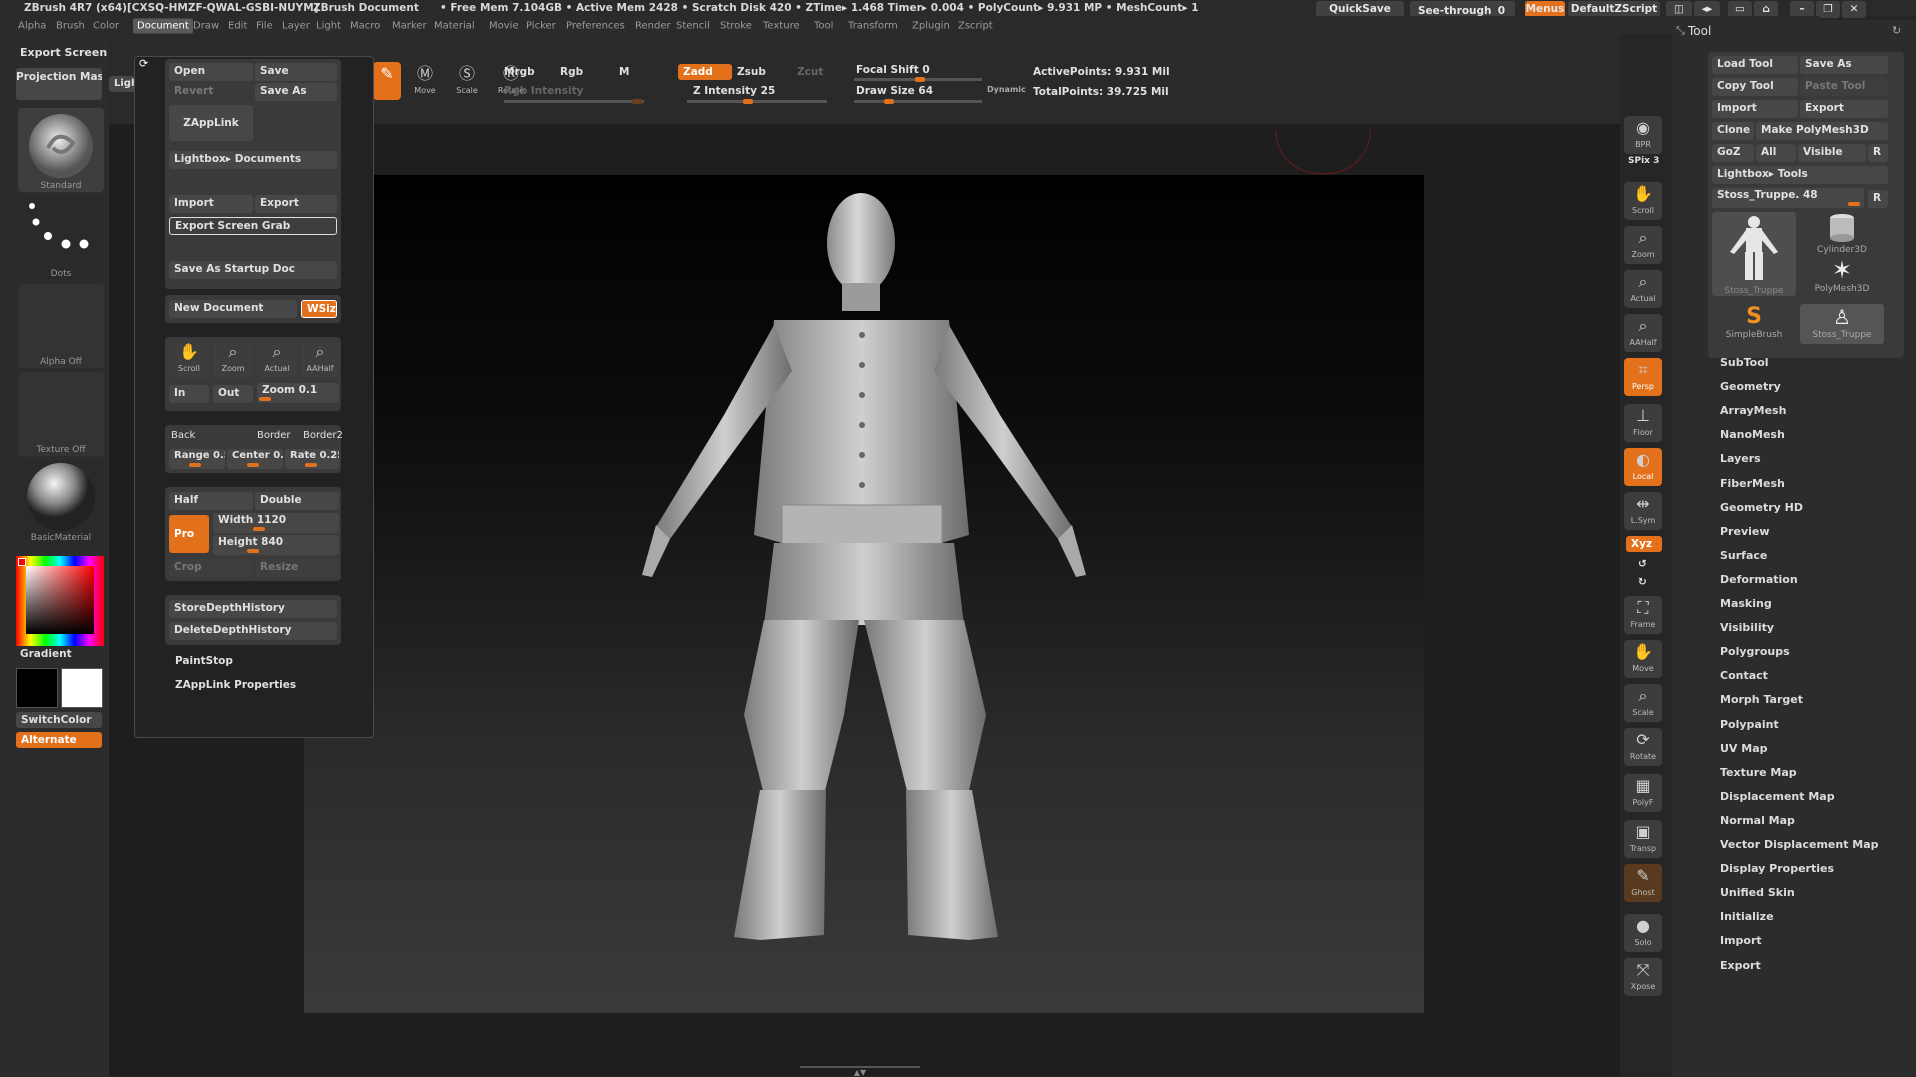 The image size is (1916, 1077). Describe the element at coordinates (705, 72) in the screenshot. I see `zadd-button: Zadd` at that location.